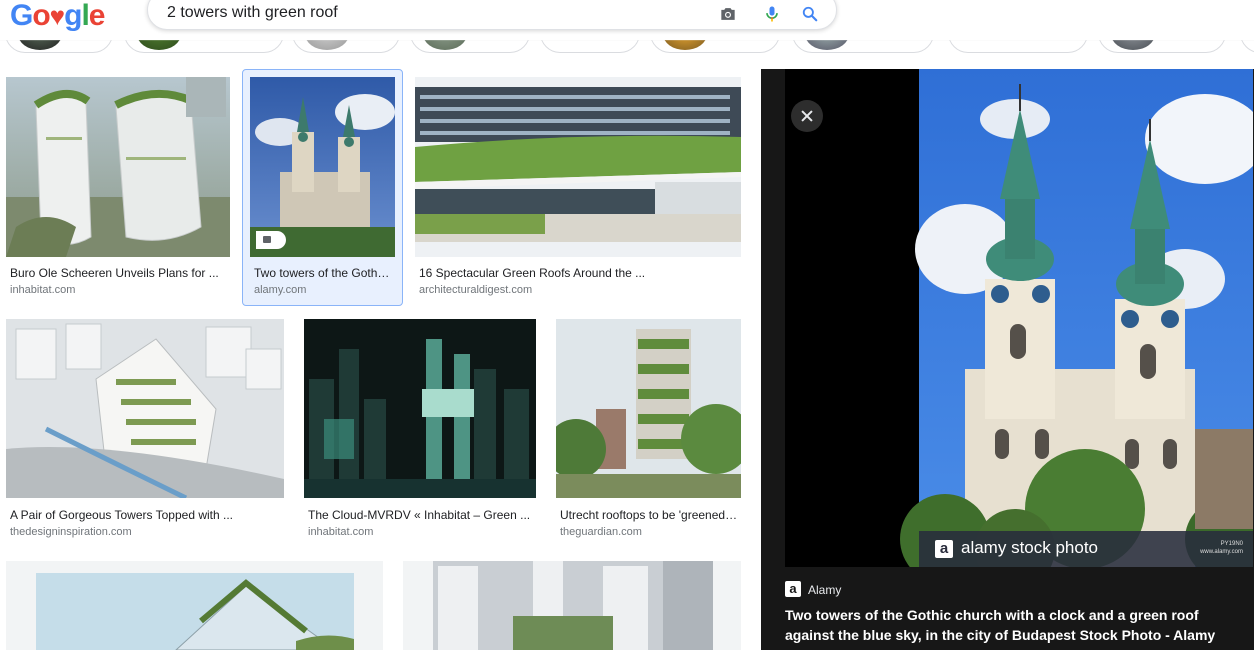  Describe the element at coordinates (1221, 552) in the screenshot. I see `watermark-url: www.alamy.com` at that location.